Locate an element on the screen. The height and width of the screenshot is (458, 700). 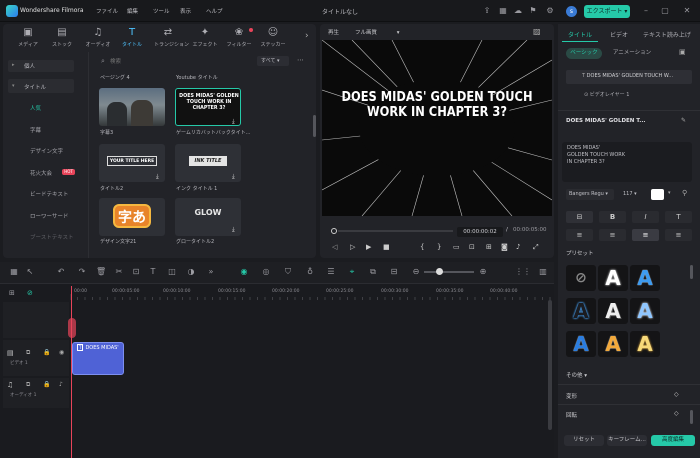
copy-track-icon: ⧉ is located at coordinates (28, 385).